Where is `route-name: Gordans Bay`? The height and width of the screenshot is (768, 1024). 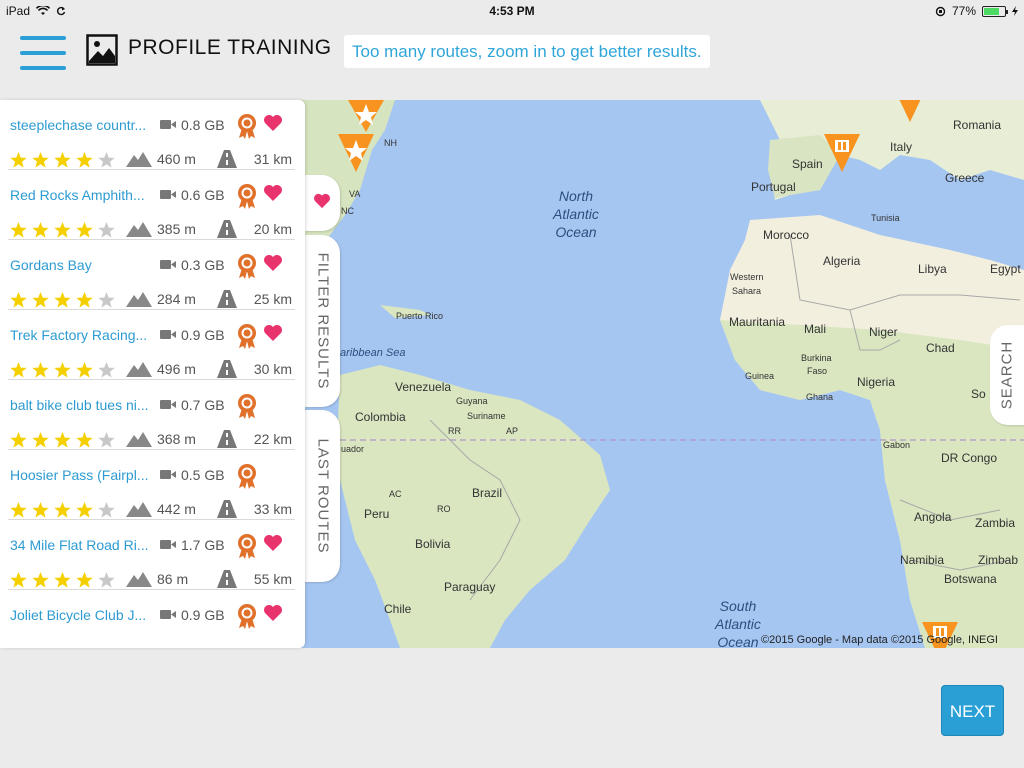 route-name: Gordans Bay is located at coordinates (80, 265).